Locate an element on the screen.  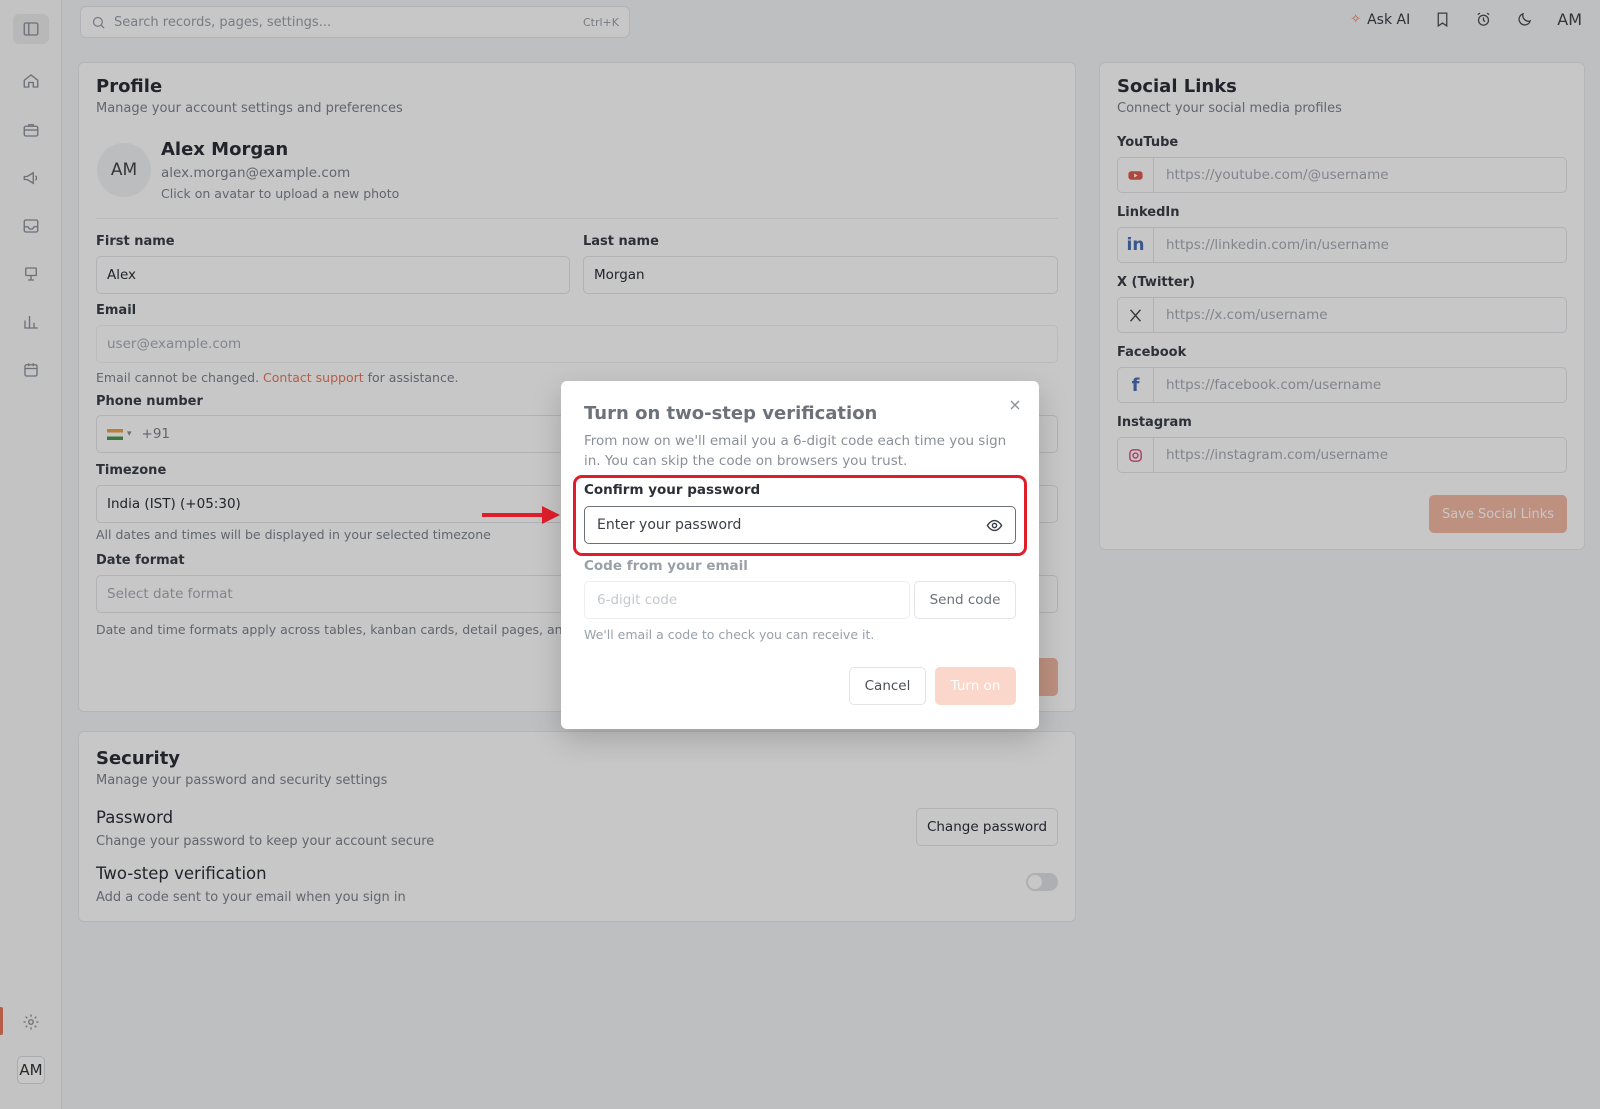
annotation-arrow-icon is located at coordinates (521, 515).